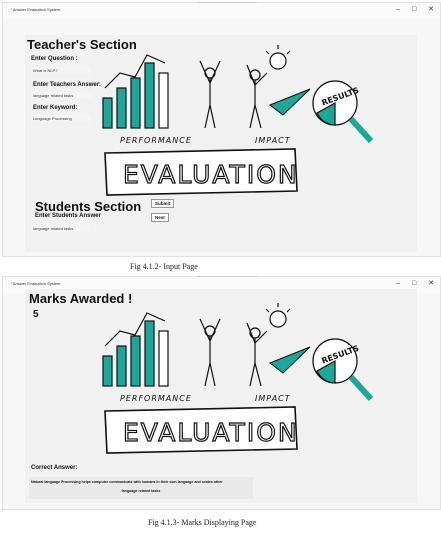  Describe the element at coordinates (61, 118) in the screenshot. I see `keyword-input: Language Processing` at that location.